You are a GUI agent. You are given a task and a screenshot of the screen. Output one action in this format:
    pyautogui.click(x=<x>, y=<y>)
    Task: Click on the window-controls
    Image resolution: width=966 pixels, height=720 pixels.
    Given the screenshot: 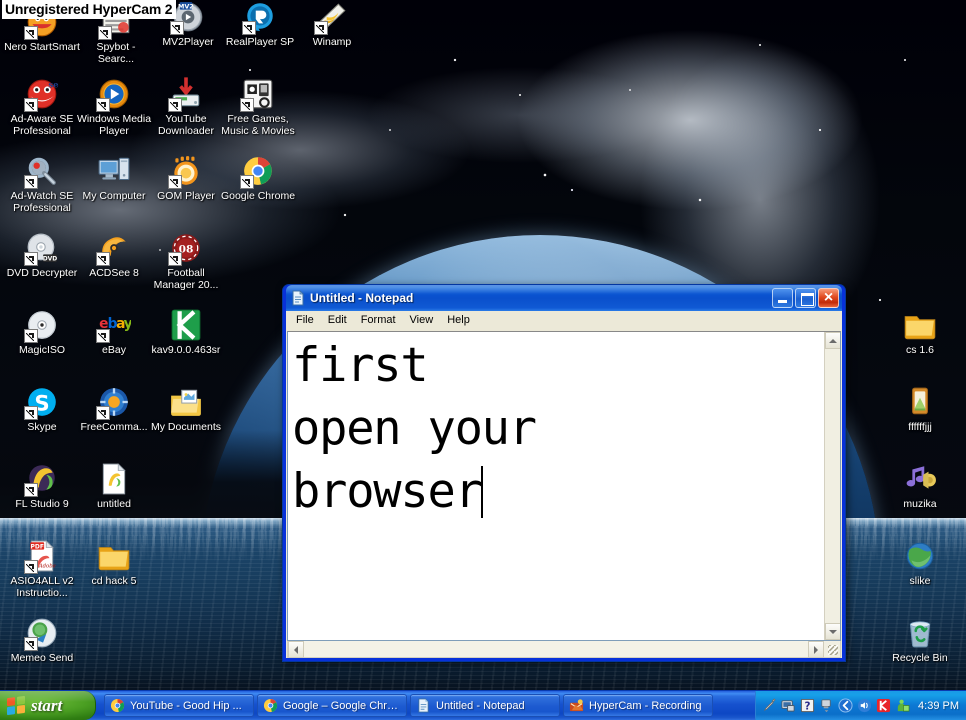 What is the action you would take?
    pyautogui.click(x=806, y=298)
    